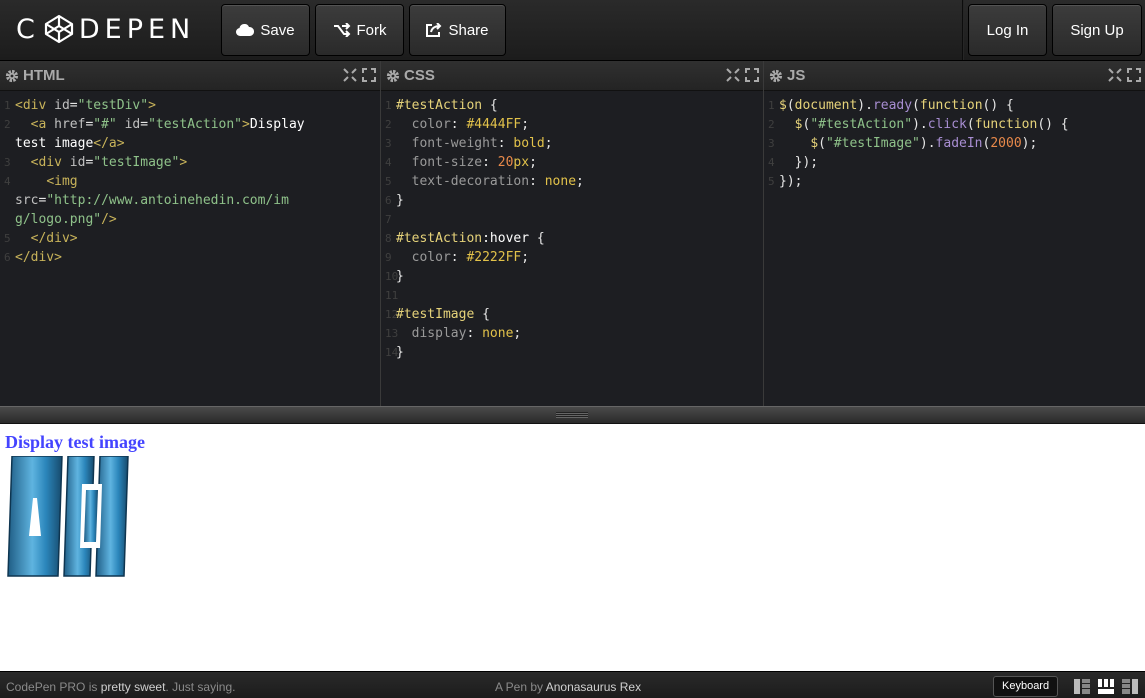  What do you see at coordinates (593, 687) in the screenshot?
I see `author-link: Anonasaurus Rex` at bounding box center [593, 687].